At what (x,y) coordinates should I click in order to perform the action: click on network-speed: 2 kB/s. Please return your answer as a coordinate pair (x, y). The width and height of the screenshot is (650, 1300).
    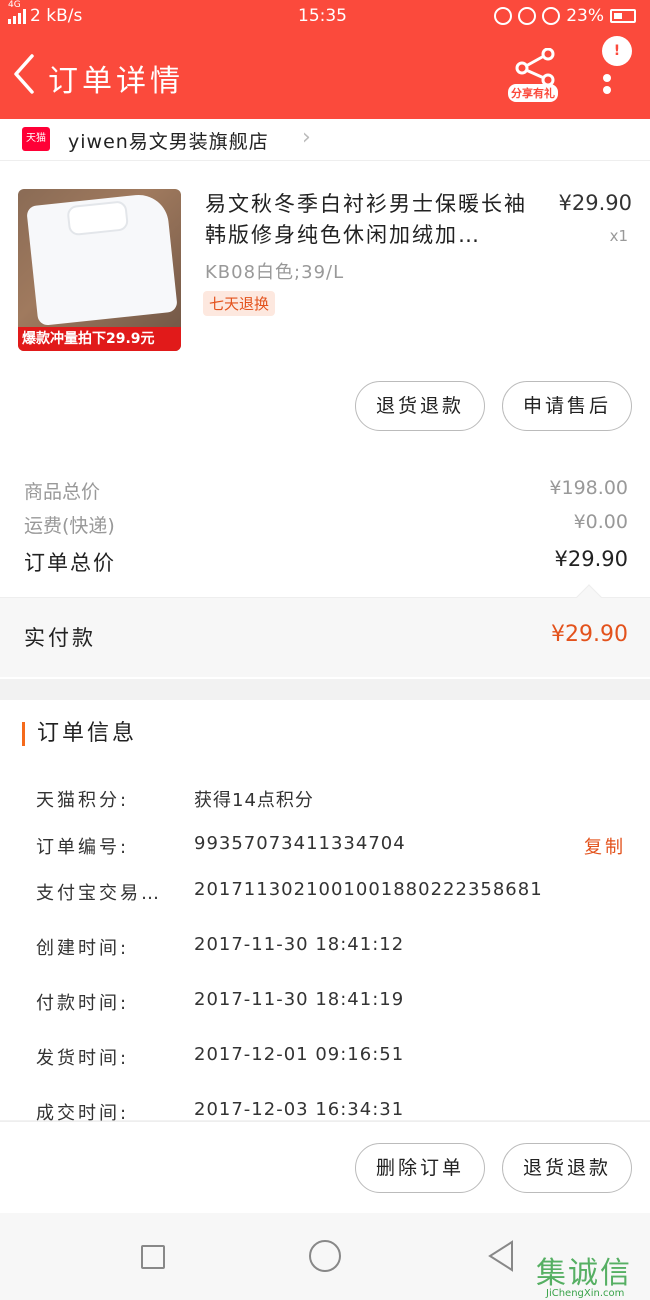
    Looking at the image, I should click on (56, 16).